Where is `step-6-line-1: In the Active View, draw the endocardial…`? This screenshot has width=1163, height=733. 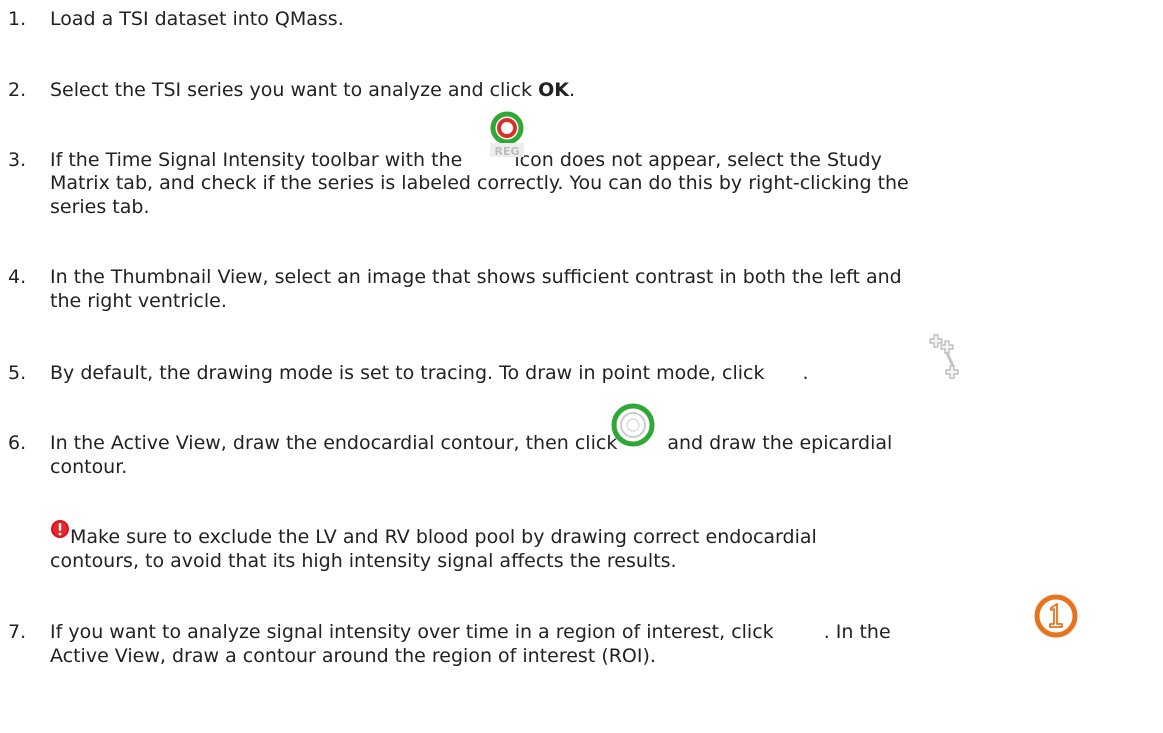 step-6-line-1: In the Active View, draw the endocardial… is located at coordinates (471, 443).